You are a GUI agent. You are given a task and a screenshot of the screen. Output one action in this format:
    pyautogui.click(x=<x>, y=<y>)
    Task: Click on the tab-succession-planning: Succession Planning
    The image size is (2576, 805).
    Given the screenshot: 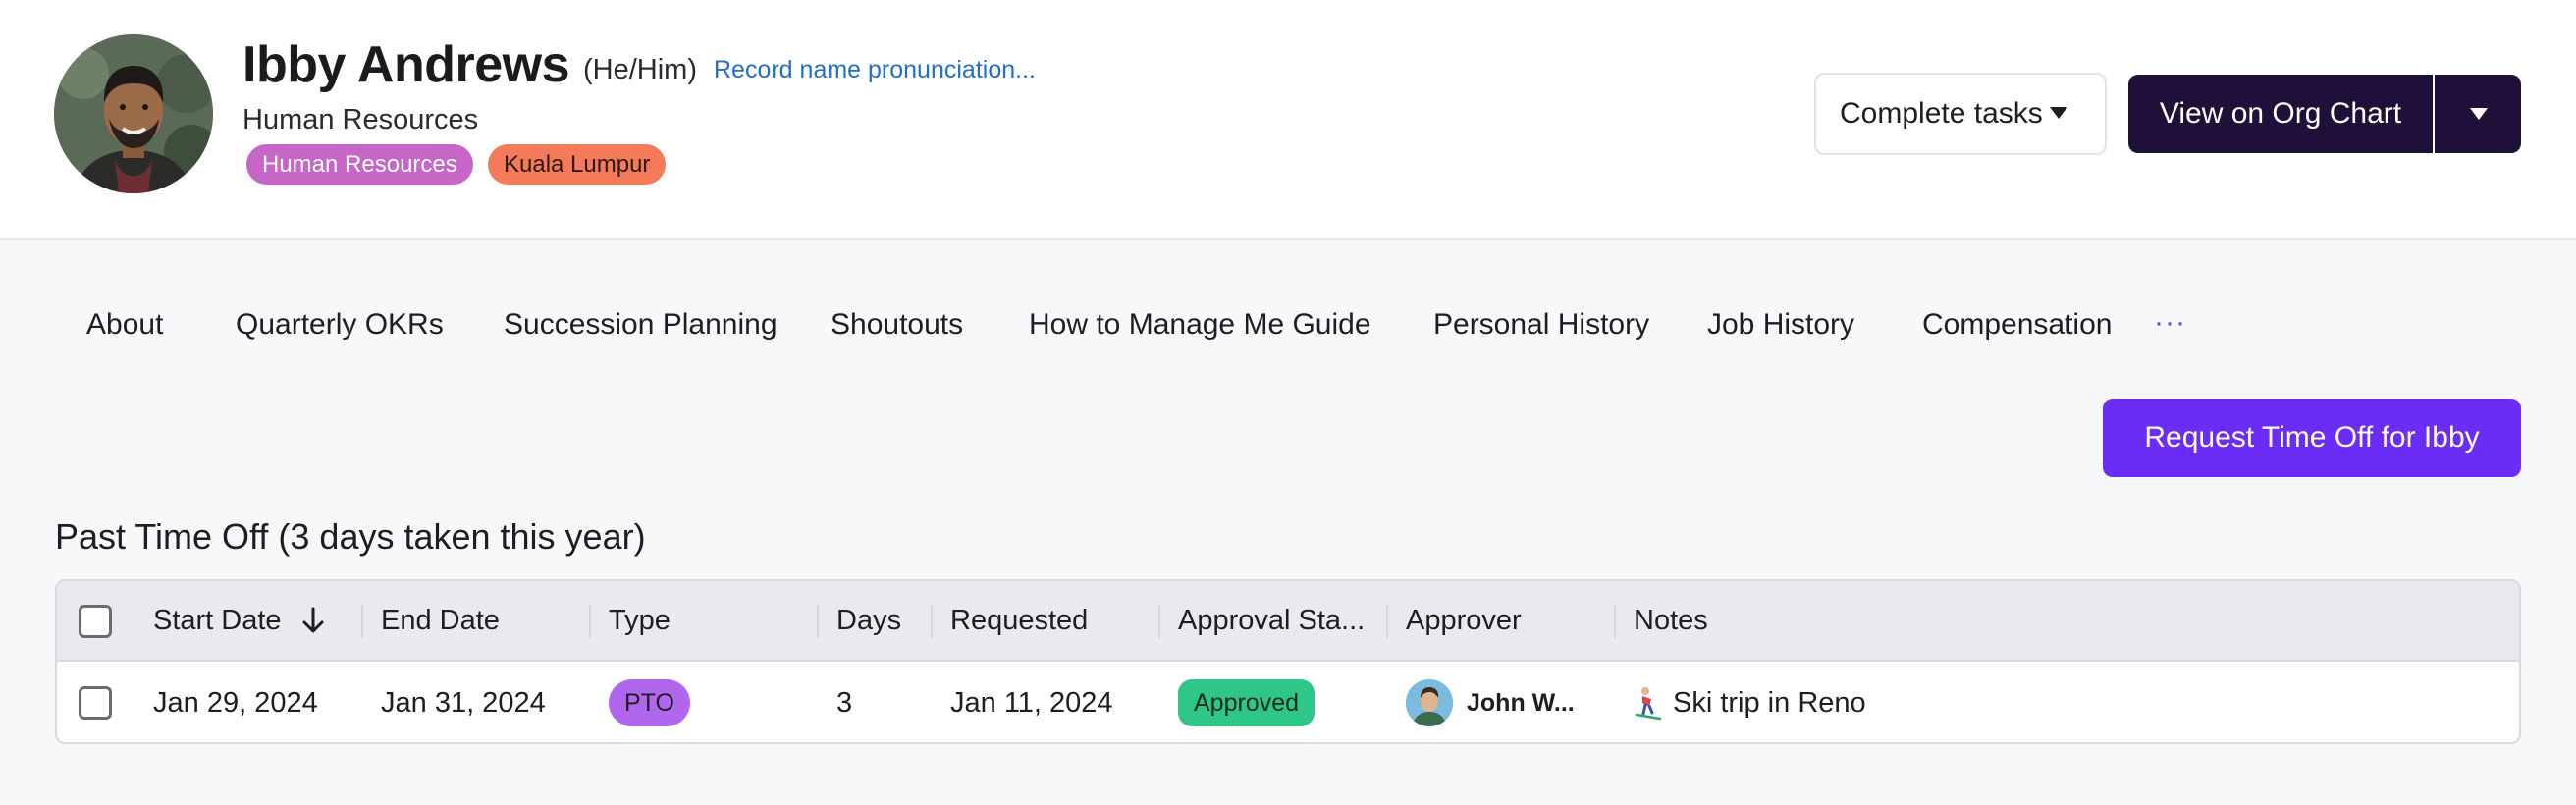 What is the action you would take?
    pyautogui.click(x=641, y=325)
    